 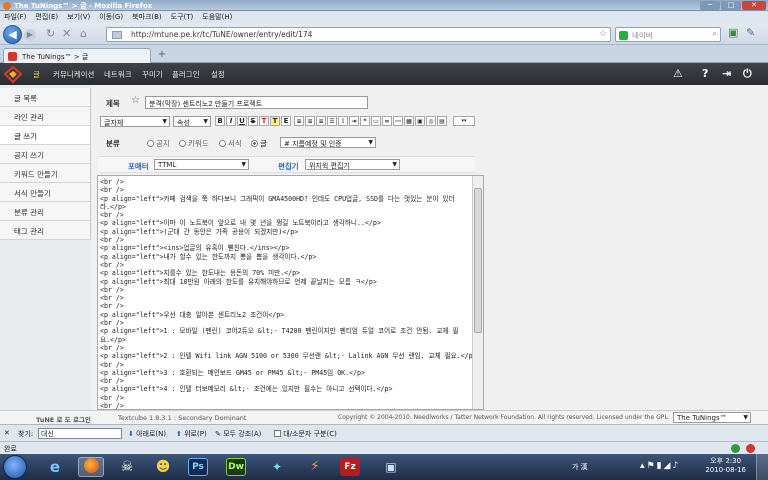 What do you see at coordinates (231, 121) in the screenshot?
I see `italic-button: I` at bounding box center [231, 121].